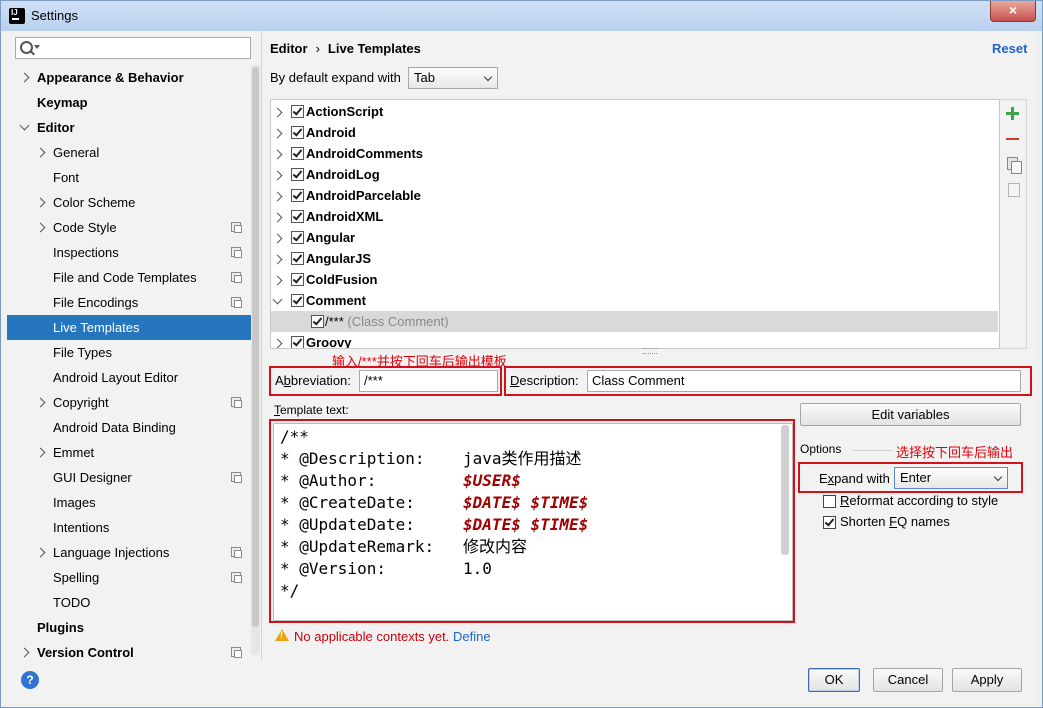 The width and height of the screenshot is (1043, 708). What do you see at coordinates (129, 252) in the screenshot?
I see `sidebar-item-inspections: Inspections` at bounding box center [129, 252].